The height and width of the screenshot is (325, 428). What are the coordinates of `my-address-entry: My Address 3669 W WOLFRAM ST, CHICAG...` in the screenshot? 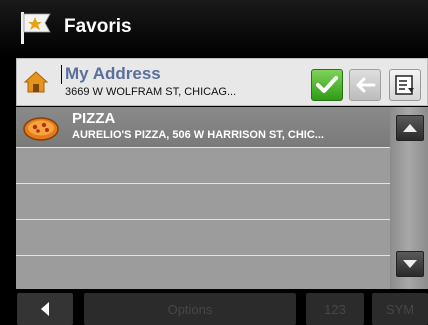 It's located at (222, 82).